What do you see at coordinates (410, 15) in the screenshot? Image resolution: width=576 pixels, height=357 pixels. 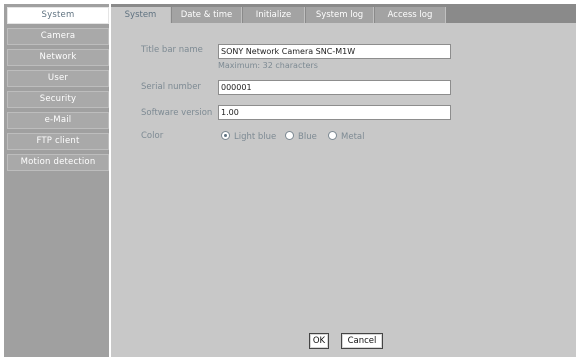 I see `tab-access-log: Access log` at bounding box center [410, 15].